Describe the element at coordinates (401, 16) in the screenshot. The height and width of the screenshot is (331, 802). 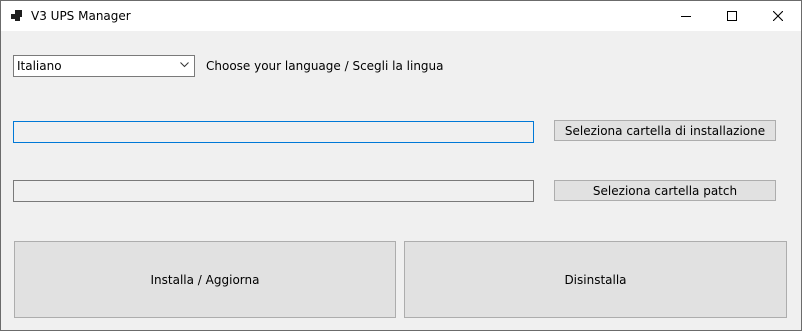
I see `title-bar: V3 UPS Manager` at that location.